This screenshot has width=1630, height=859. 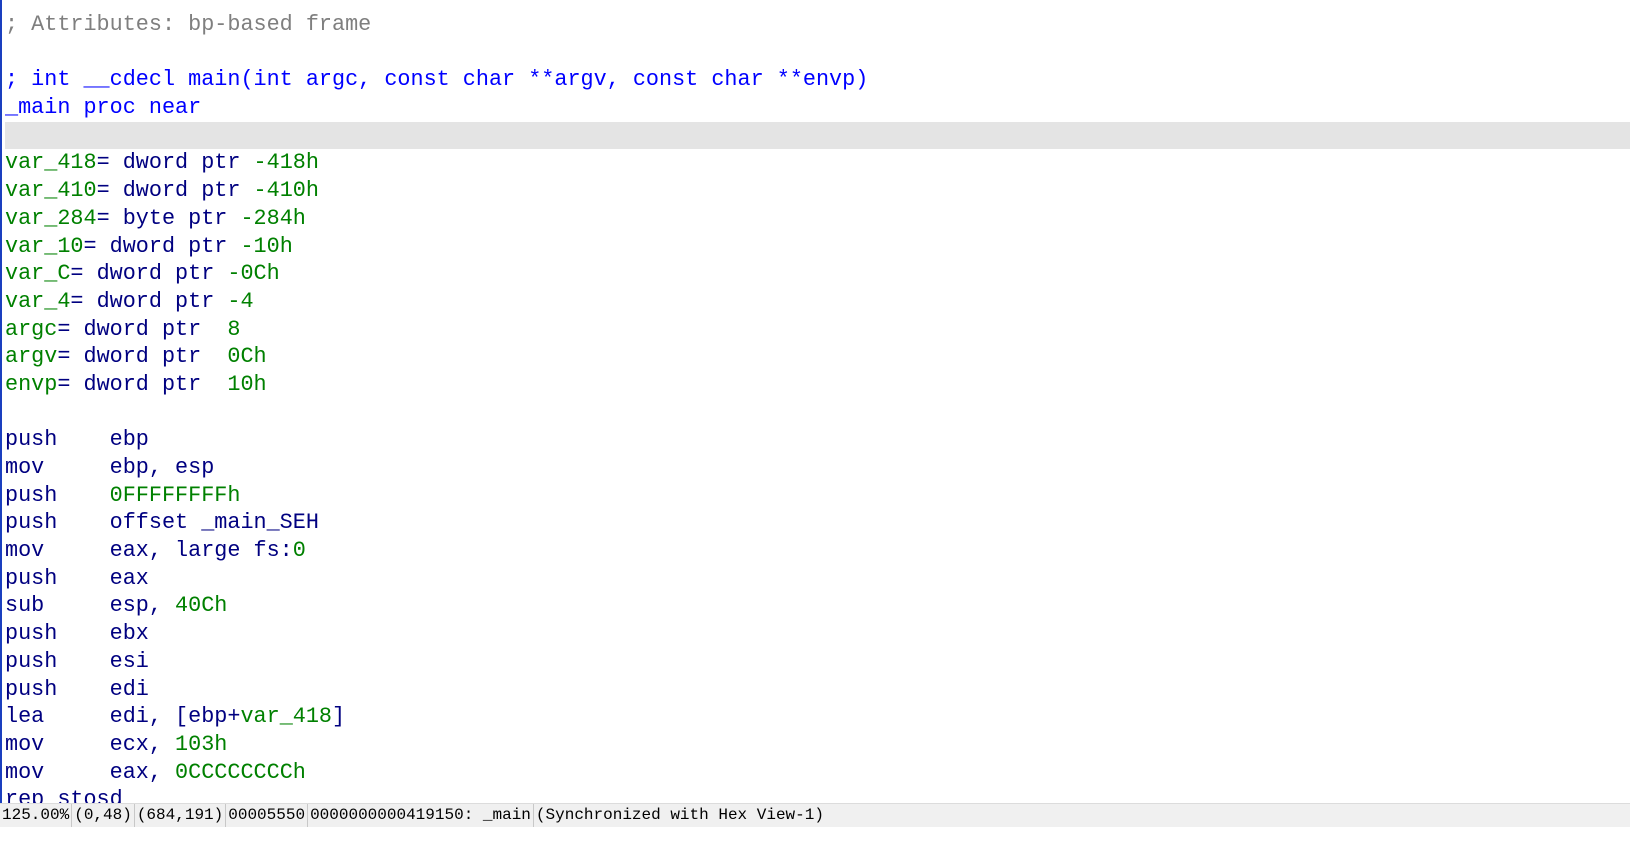 What do you see at coordinates (51, 191) in the screenshot?
I see `operand-value: var_410` at bounding box center [51, 191].